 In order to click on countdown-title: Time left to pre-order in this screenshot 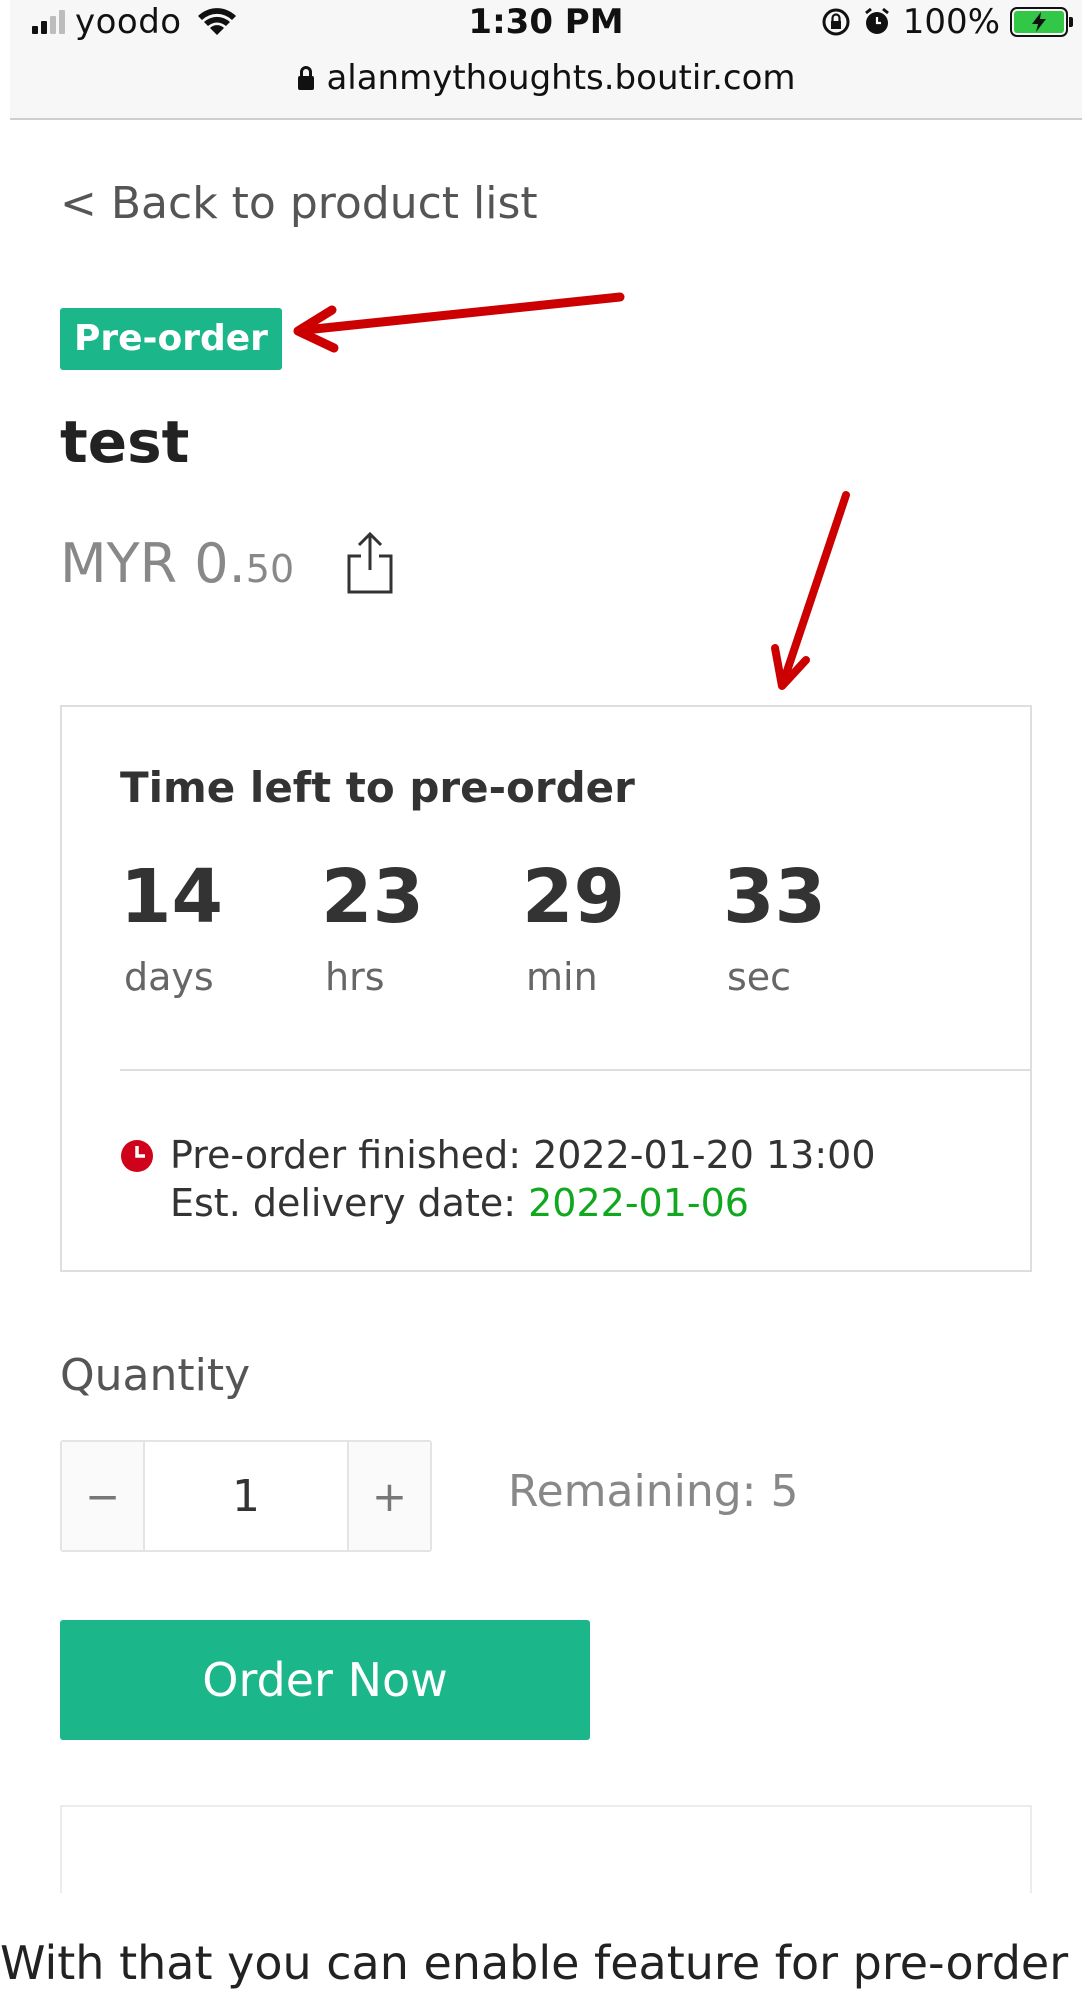, I will do `click(377, 787)`.